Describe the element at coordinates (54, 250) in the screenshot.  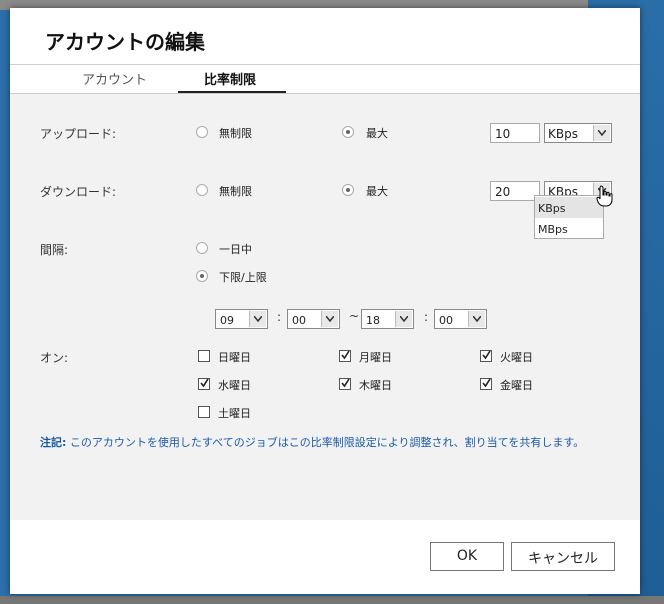
I see `interval-label: 間隔:` at that location.